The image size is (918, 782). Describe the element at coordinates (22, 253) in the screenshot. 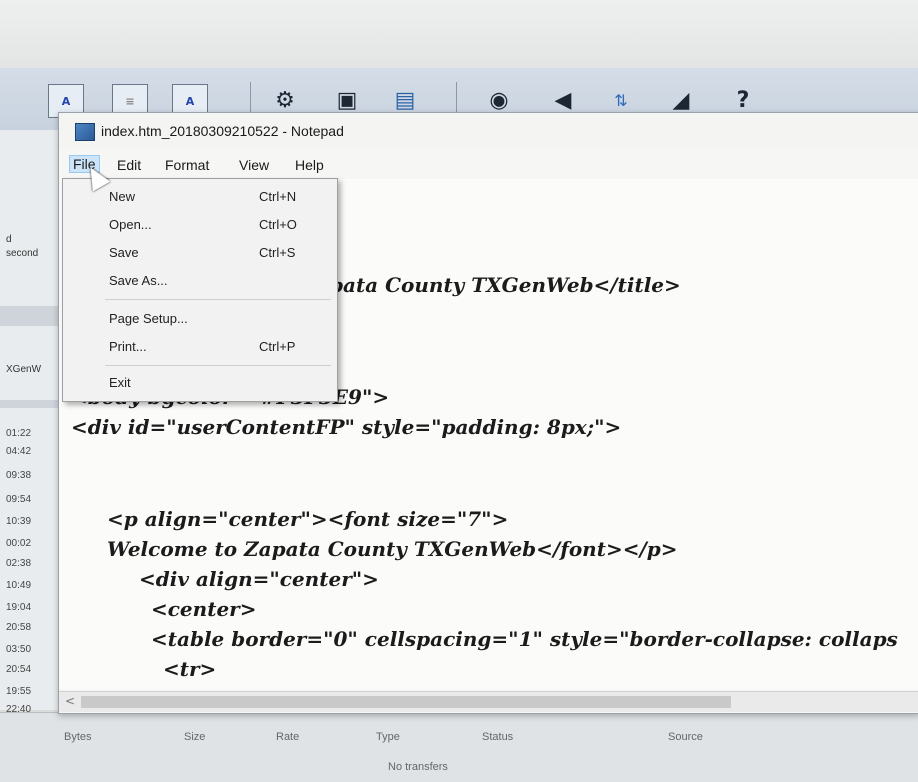

I see `host-text: second` at that location.